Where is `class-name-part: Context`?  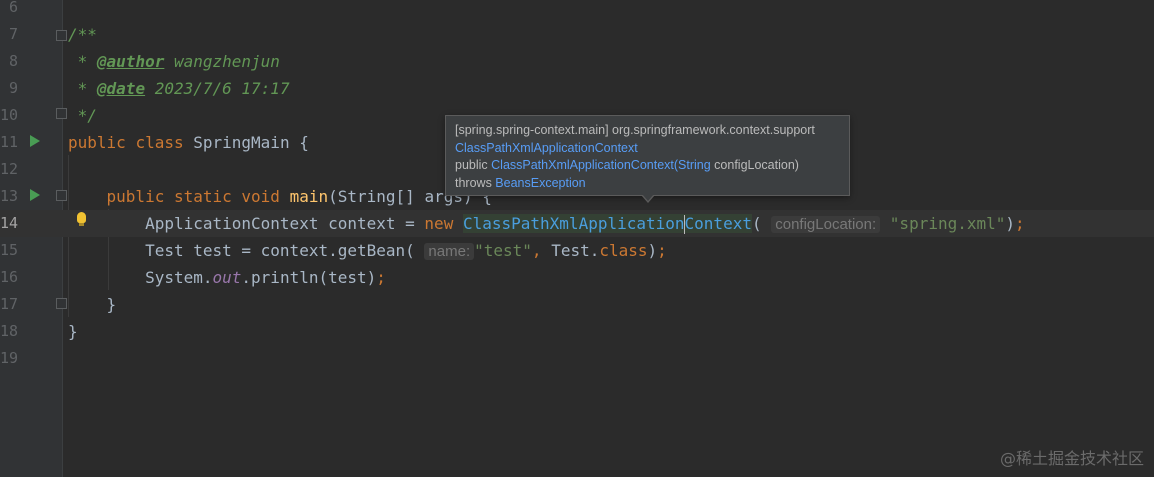
class-name-part: Context is located at coordinates (718, 223).